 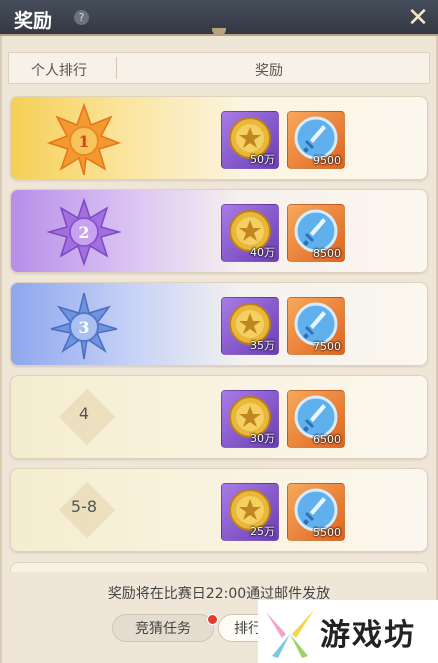 What do you see at coordinates (219, 68) in the screenshot?
I see `table-header: 个人排行 奖励` at bounding box center [219, 68].